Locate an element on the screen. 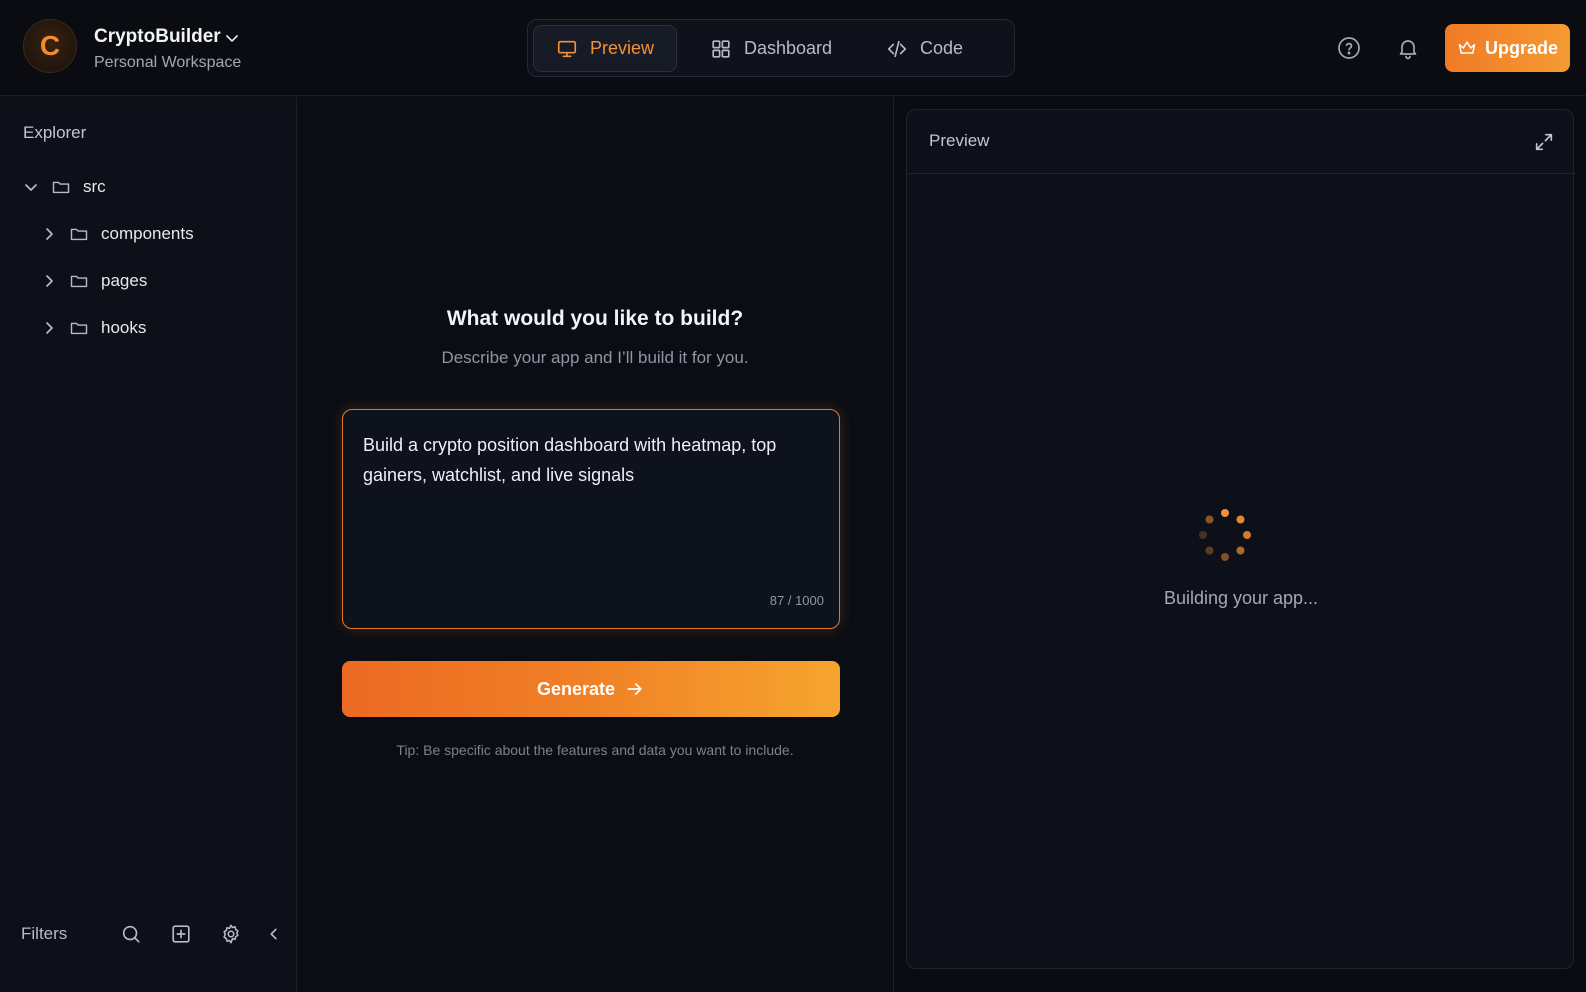 This screenshot has width=1586, height=992. generate-button: Generate is located at coordinates (591, 689).